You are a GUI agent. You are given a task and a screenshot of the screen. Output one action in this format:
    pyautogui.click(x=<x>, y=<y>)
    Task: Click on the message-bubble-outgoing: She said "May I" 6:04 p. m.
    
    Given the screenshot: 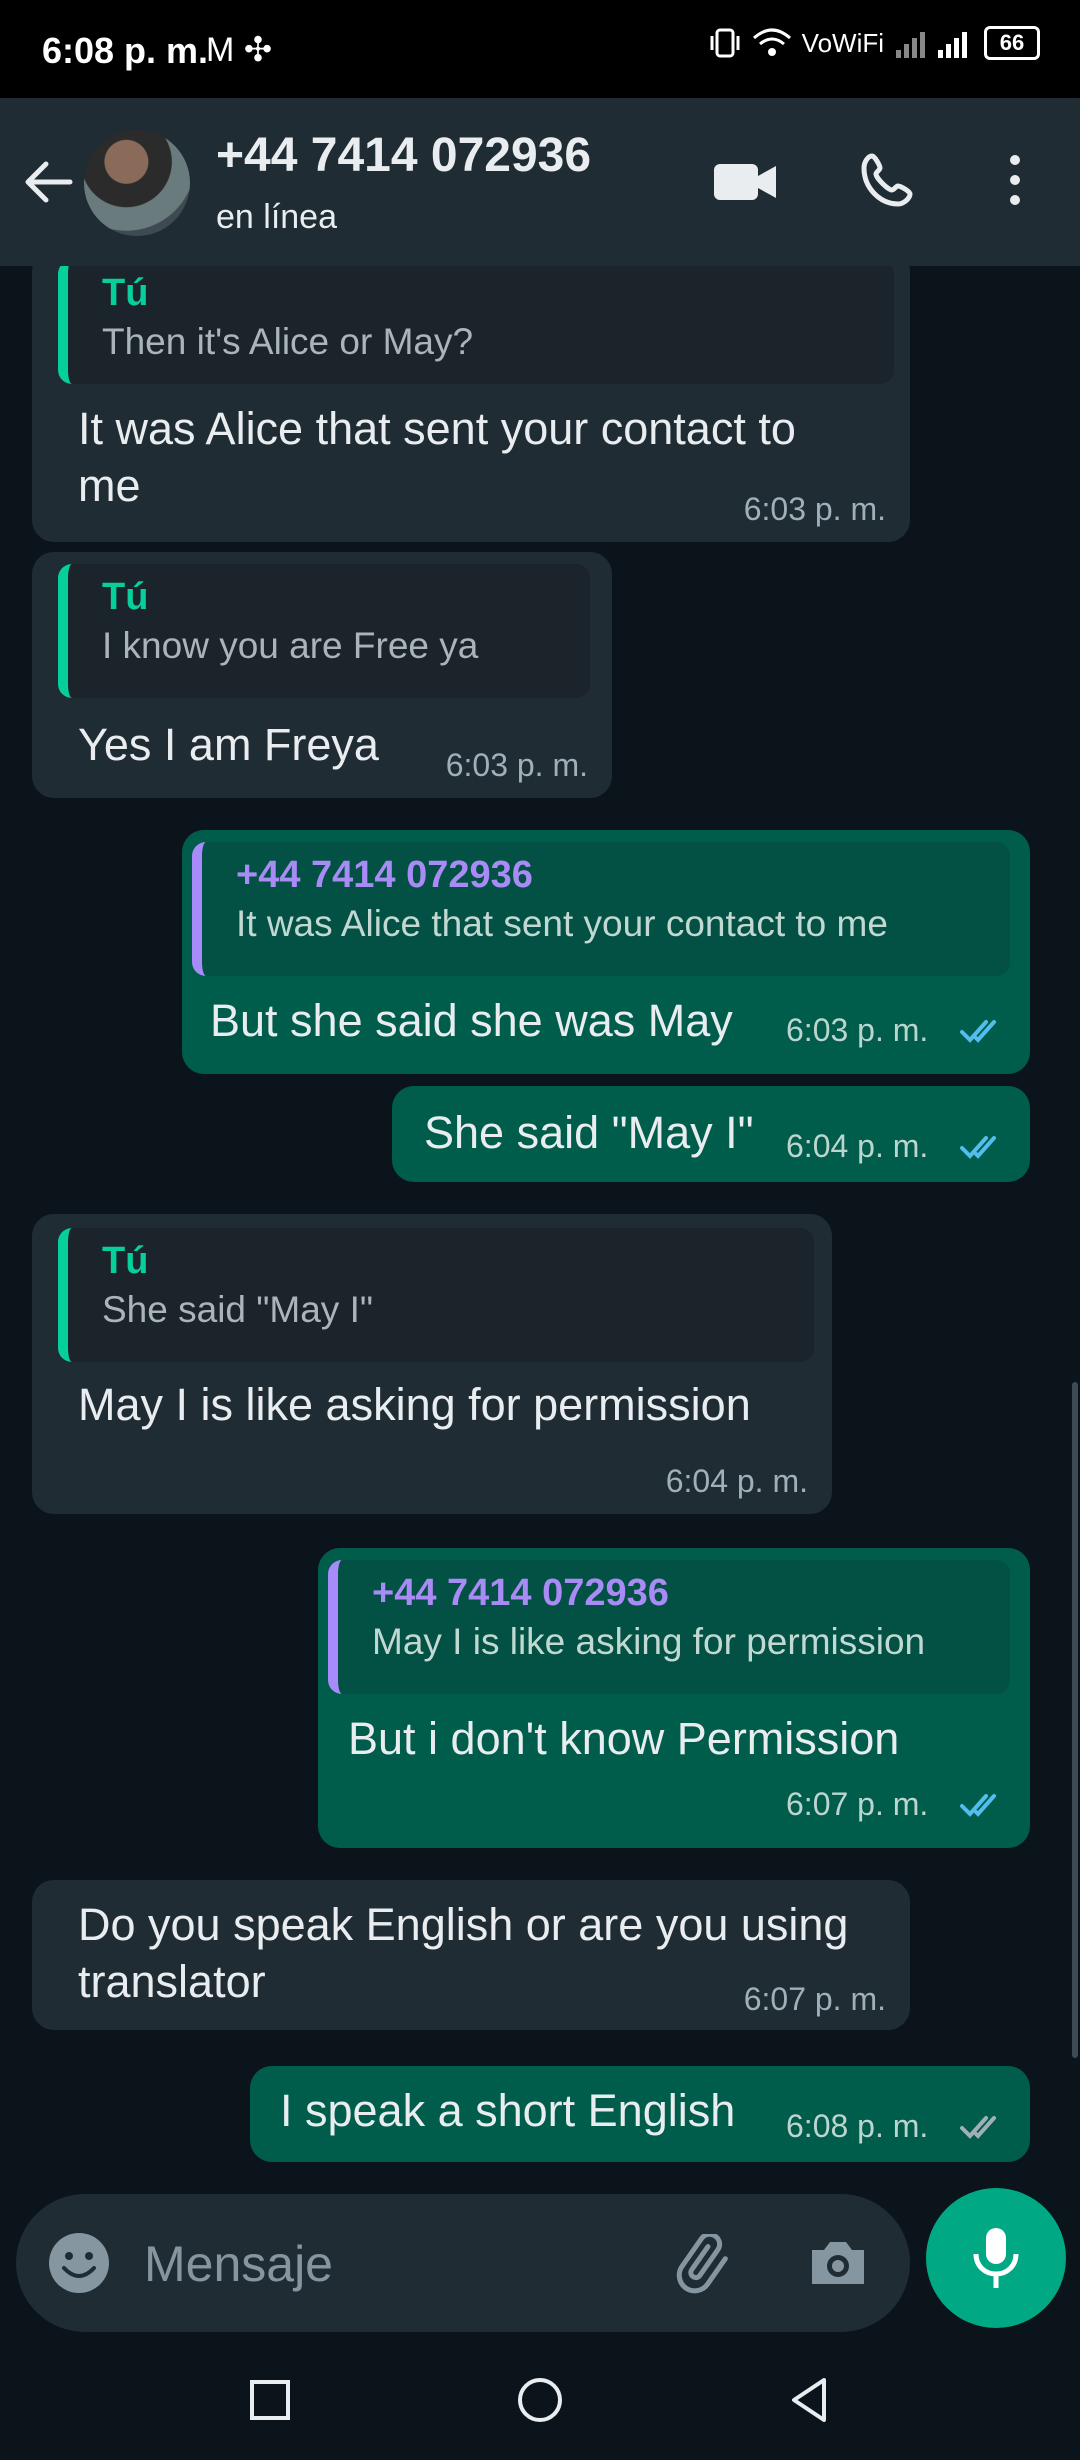 What is the action you would take?
    pyautogui.click(x=711, y=1134)
    